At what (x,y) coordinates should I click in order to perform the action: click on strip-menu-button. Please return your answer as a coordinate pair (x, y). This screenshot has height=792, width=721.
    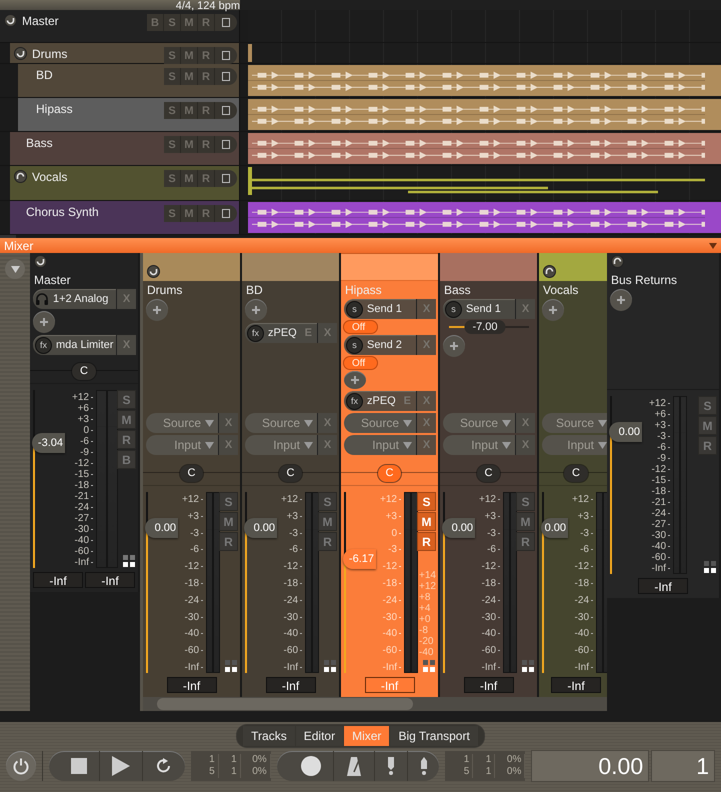
    Looking at the image, I should click on (15, 269).